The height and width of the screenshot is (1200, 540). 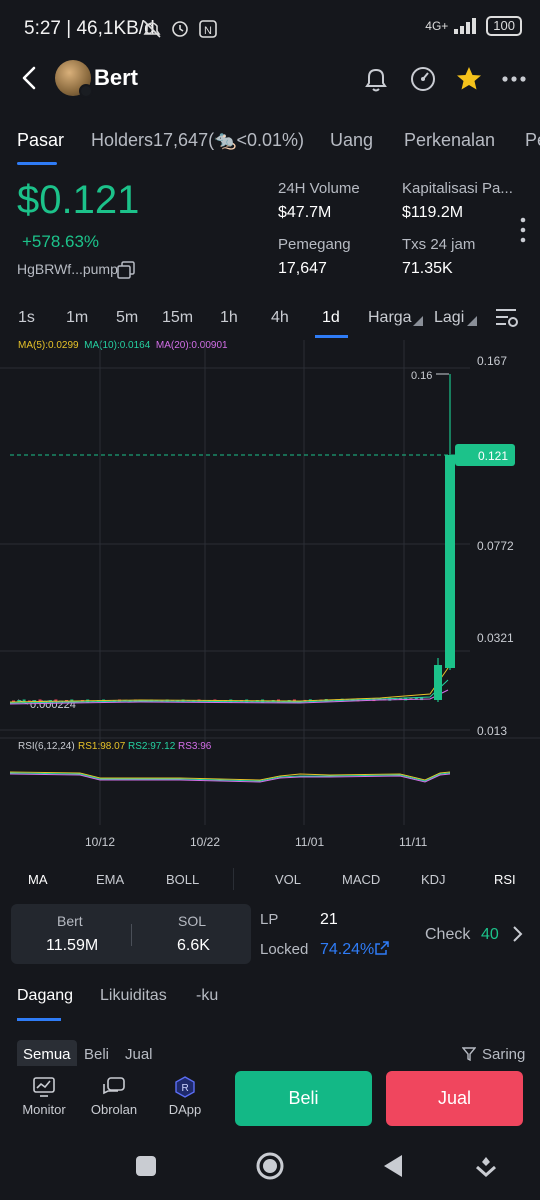 I want to click on stat-value-txs: 71.35K, so click(x=427, y=268).